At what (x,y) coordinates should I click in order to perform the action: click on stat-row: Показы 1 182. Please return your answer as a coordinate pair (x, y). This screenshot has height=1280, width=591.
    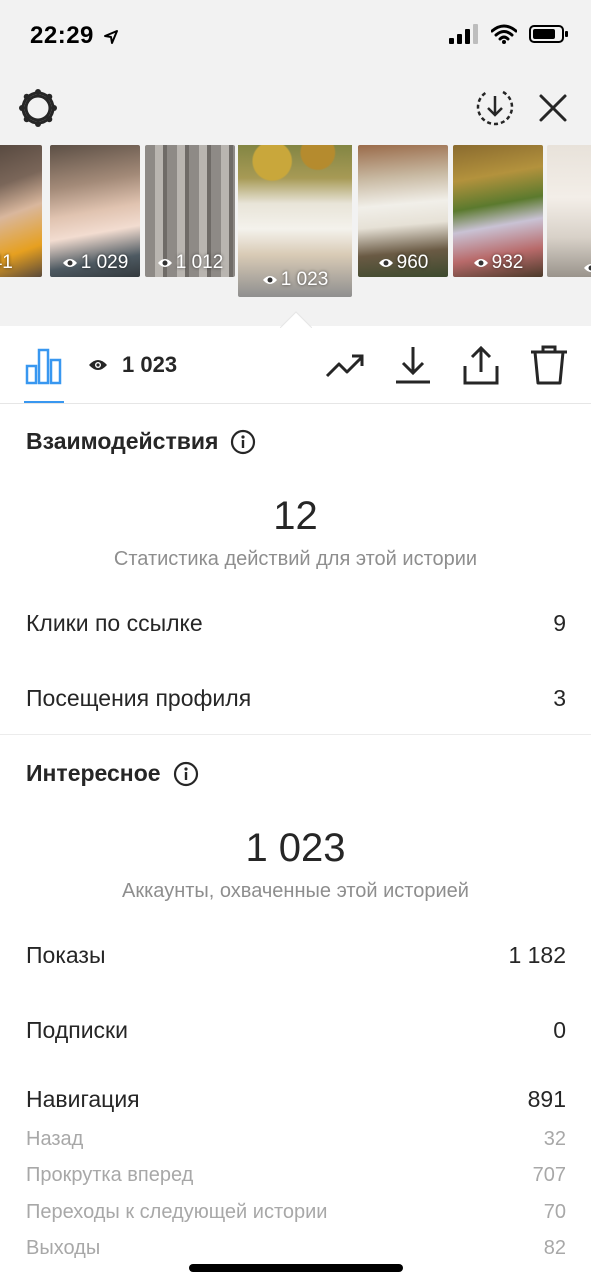
    Looking at the image, I should click on (296, 955).